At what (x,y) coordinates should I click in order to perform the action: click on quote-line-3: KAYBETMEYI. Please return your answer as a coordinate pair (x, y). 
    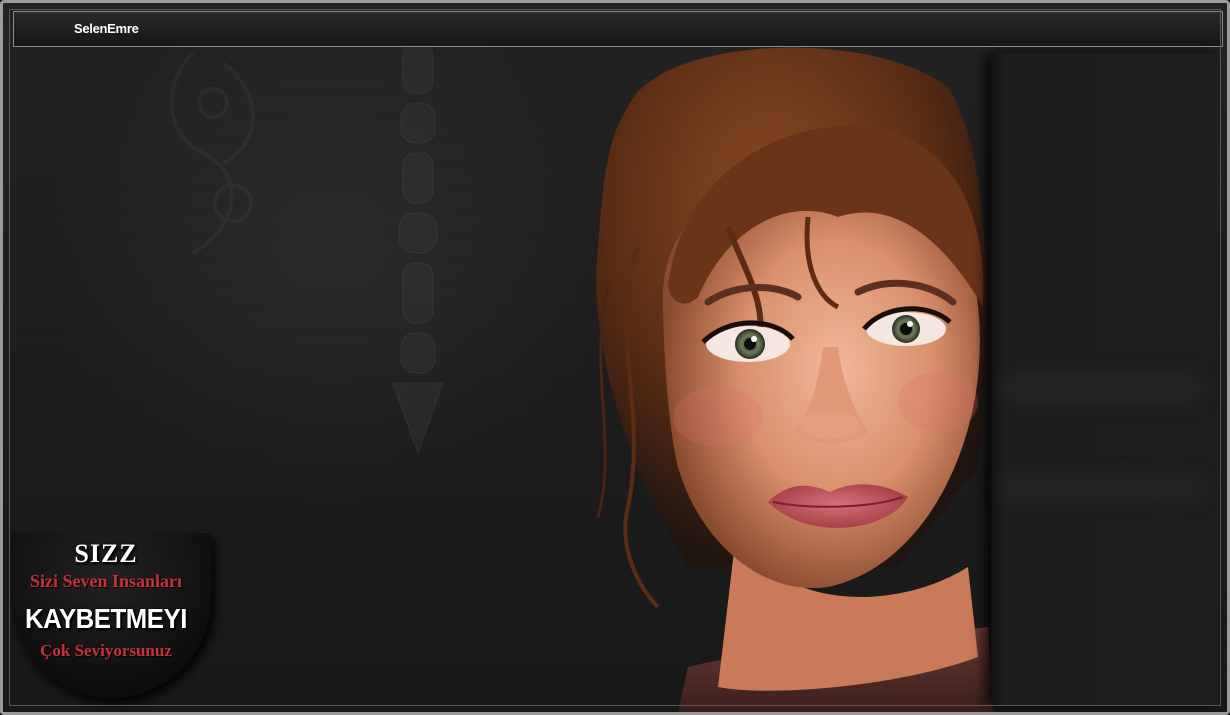
    Looking at the image, I should click on (106, 618).